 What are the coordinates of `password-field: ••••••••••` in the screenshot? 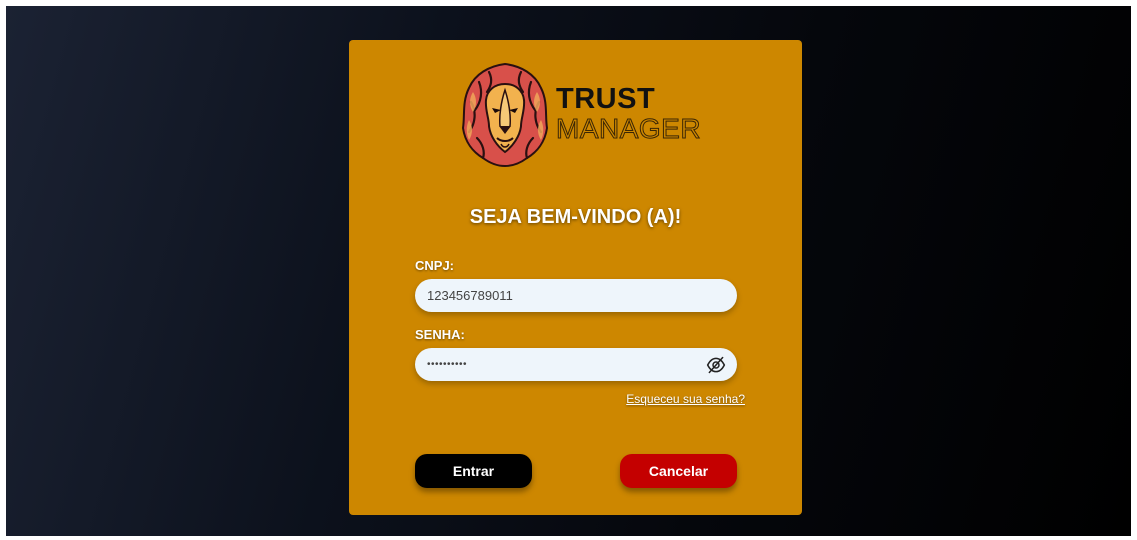 It's located at (576, 364).